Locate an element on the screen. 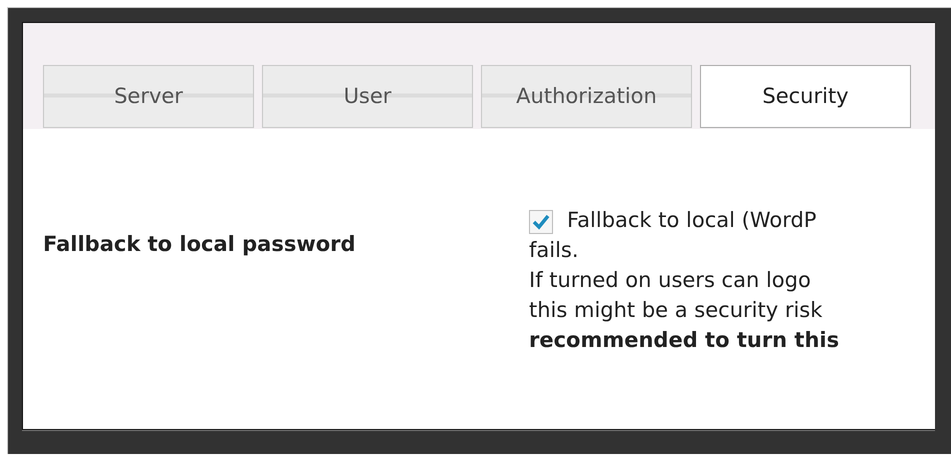 This screenshot has width=951, height=461. tab: Authorization is located at coordinates (586, 96).